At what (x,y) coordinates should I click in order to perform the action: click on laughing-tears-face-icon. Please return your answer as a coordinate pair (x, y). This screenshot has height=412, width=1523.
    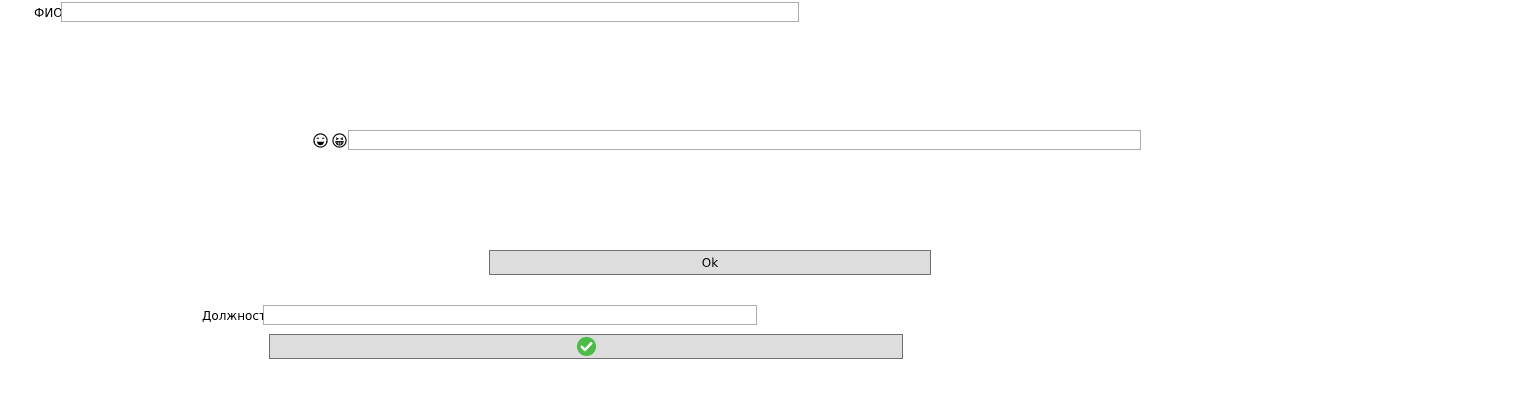
    Looking at the image, I should click on (320, 140).